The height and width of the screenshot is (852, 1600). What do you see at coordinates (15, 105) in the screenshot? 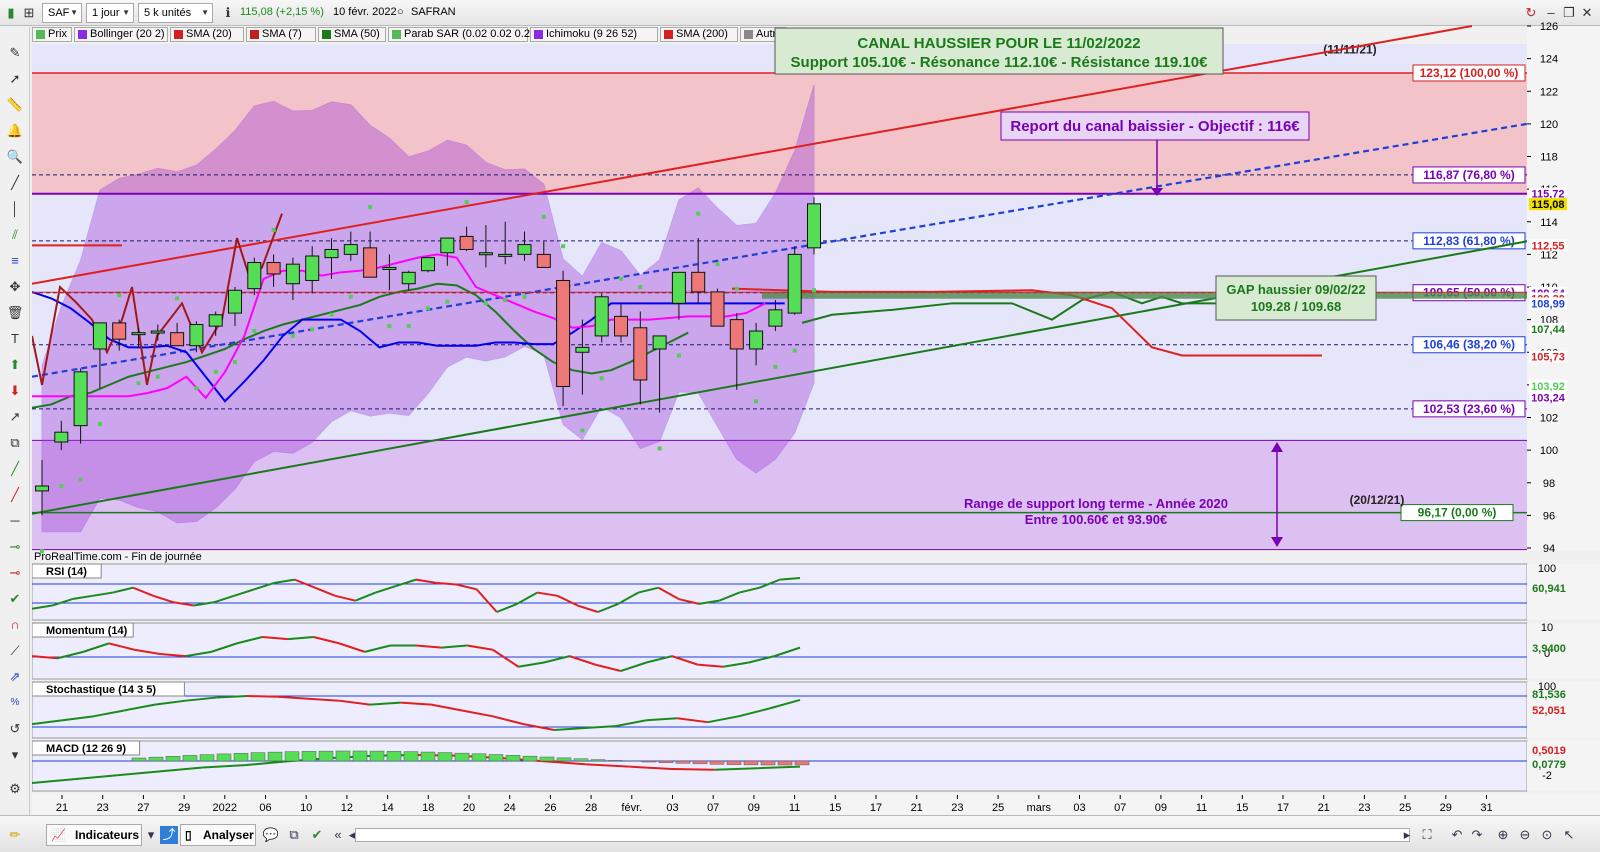
I see `ruler-icon: 📏` at bounding box center [15, 105].